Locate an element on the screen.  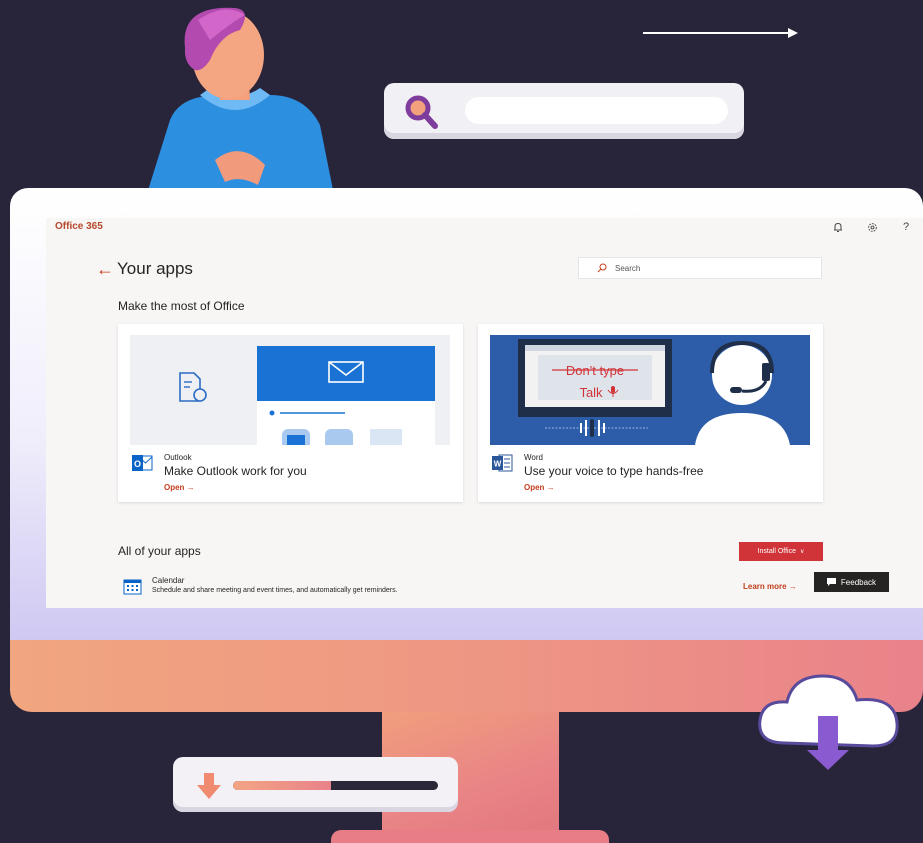
learn-more-label: Learn more is located at coordinates (765, 586).